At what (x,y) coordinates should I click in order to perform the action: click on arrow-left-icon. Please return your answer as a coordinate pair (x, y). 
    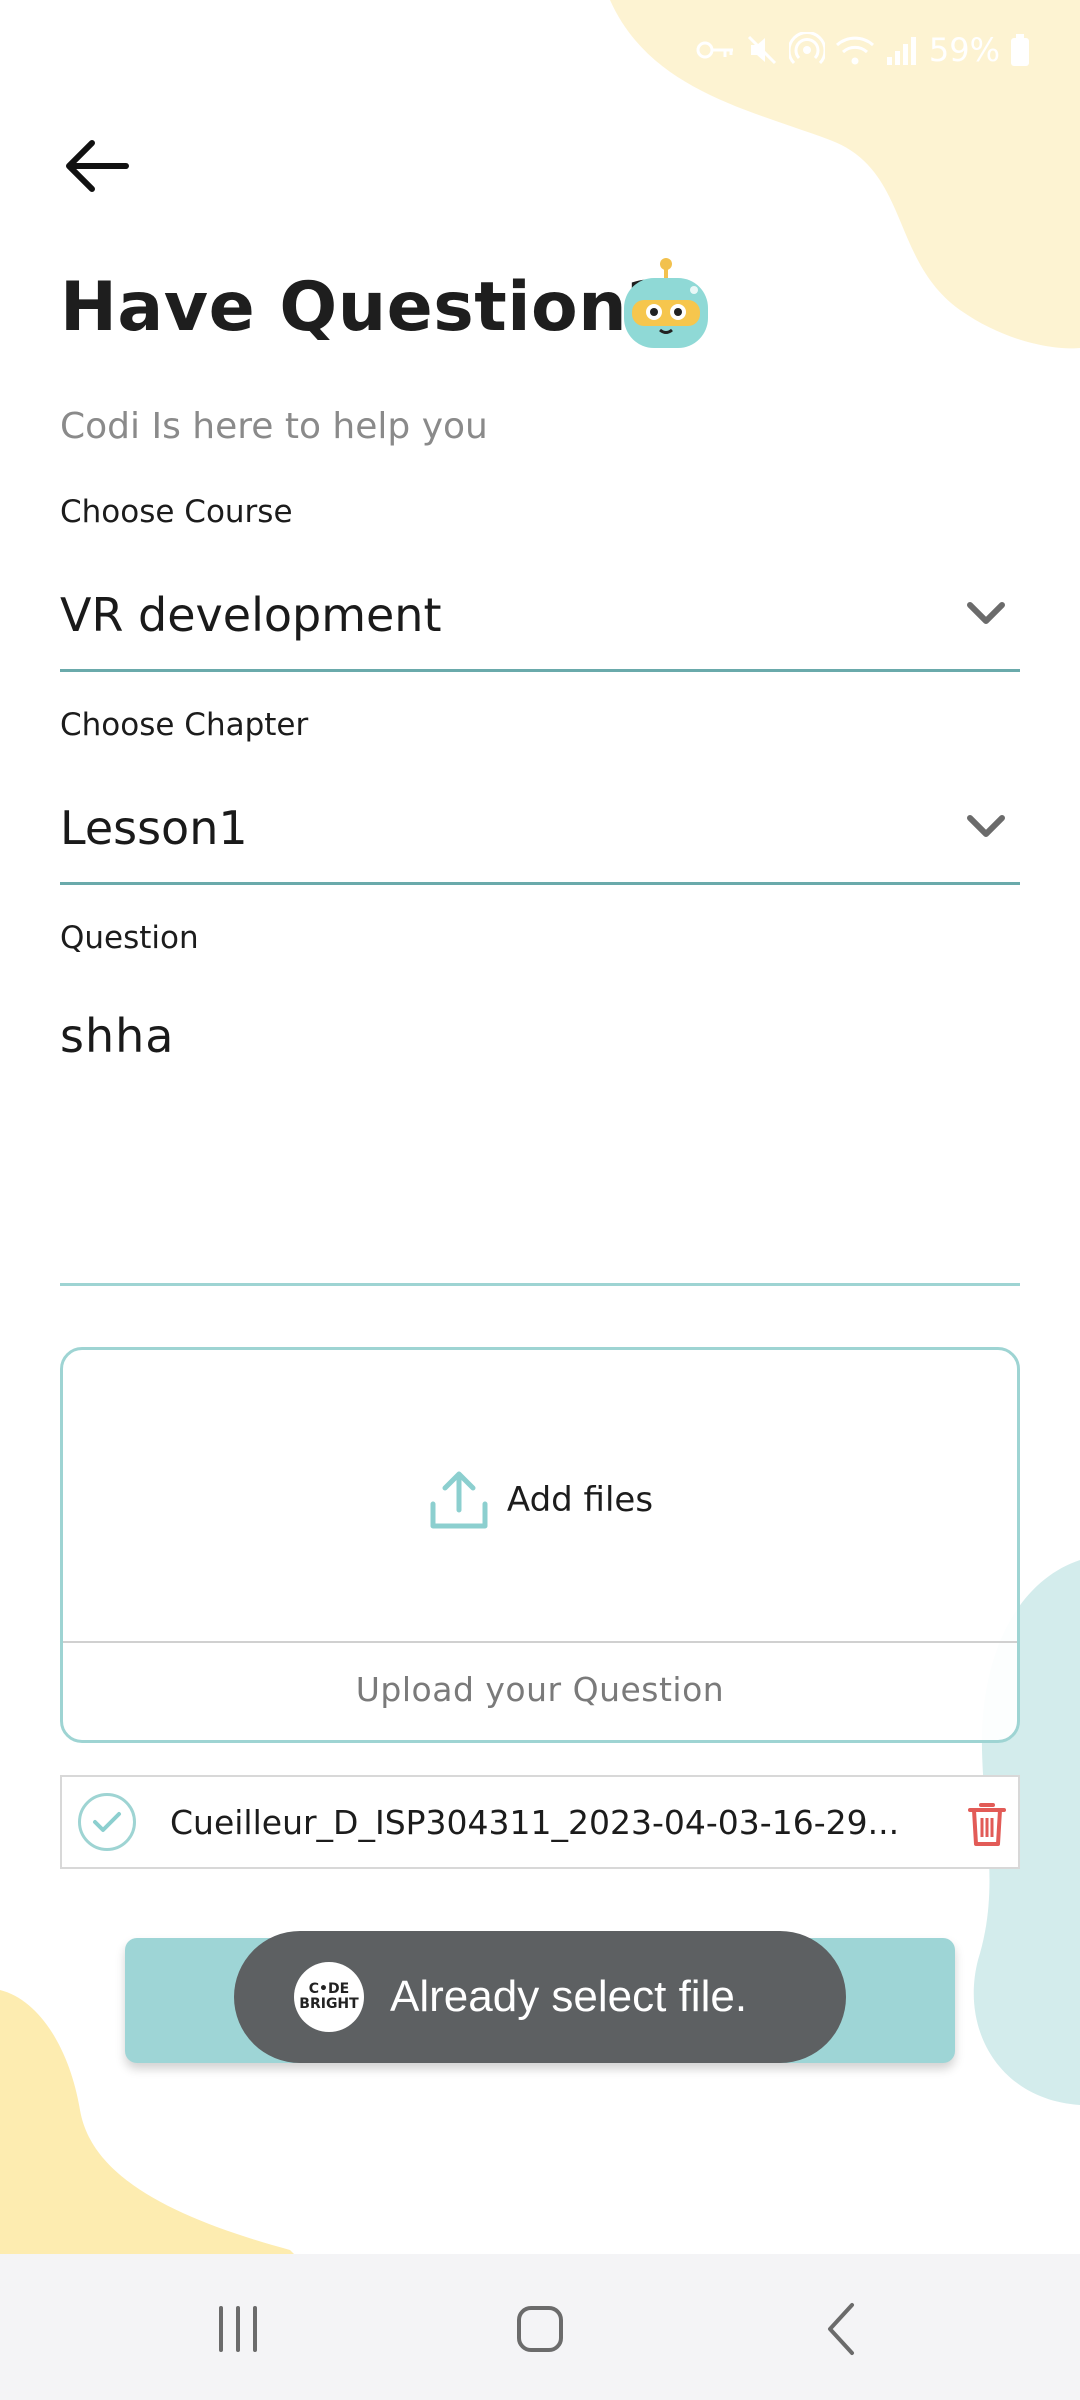
    Looking at the image, I should click on (97, 166).